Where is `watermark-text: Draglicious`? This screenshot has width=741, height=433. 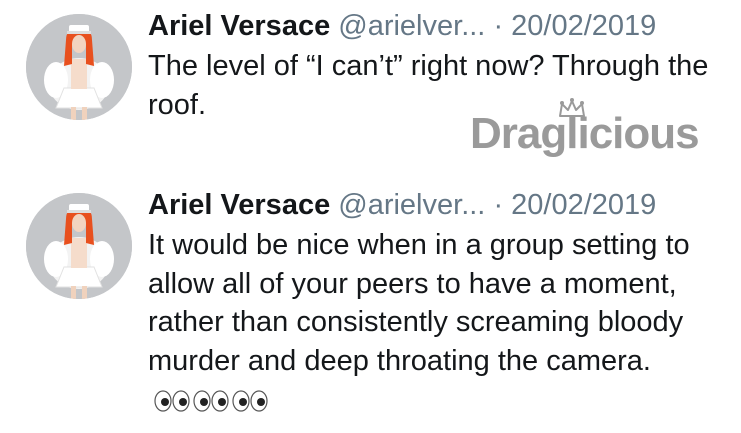
watermark-text: Draglicious is located at coordinates (584, 133).